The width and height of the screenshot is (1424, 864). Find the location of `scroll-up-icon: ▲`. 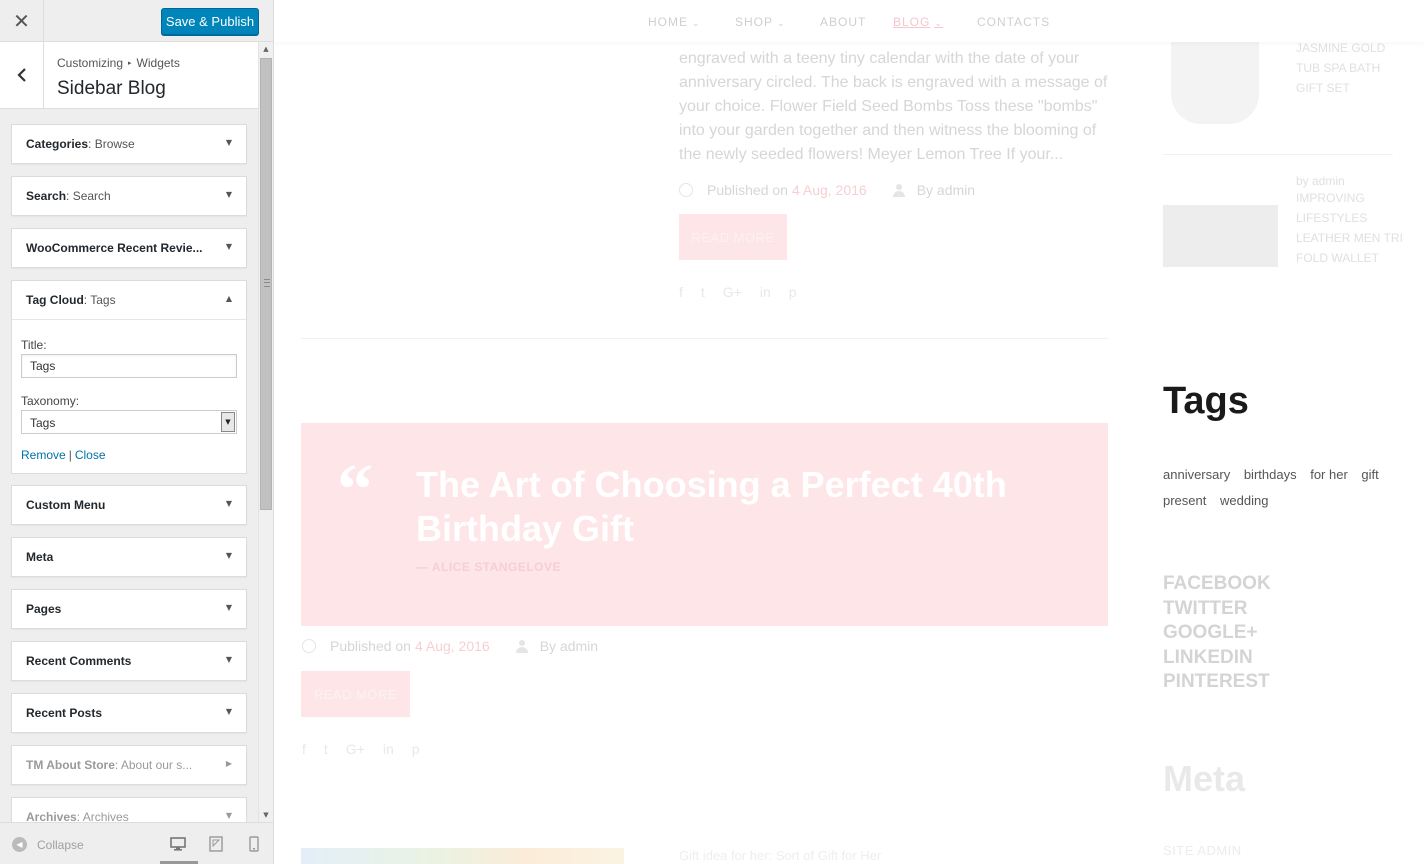

scroll-up-icon: ▲ is located at coordinates (266, 49).